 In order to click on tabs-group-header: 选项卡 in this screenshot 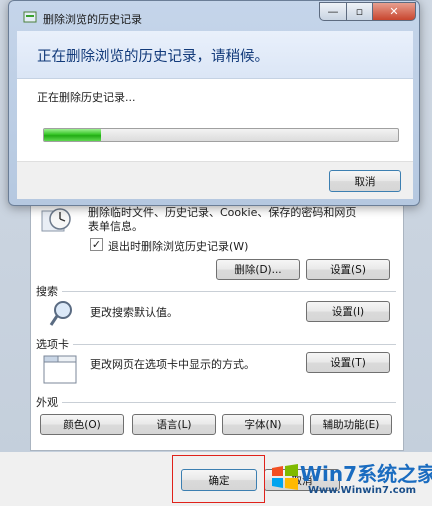, I will do `click(216, 344)`.